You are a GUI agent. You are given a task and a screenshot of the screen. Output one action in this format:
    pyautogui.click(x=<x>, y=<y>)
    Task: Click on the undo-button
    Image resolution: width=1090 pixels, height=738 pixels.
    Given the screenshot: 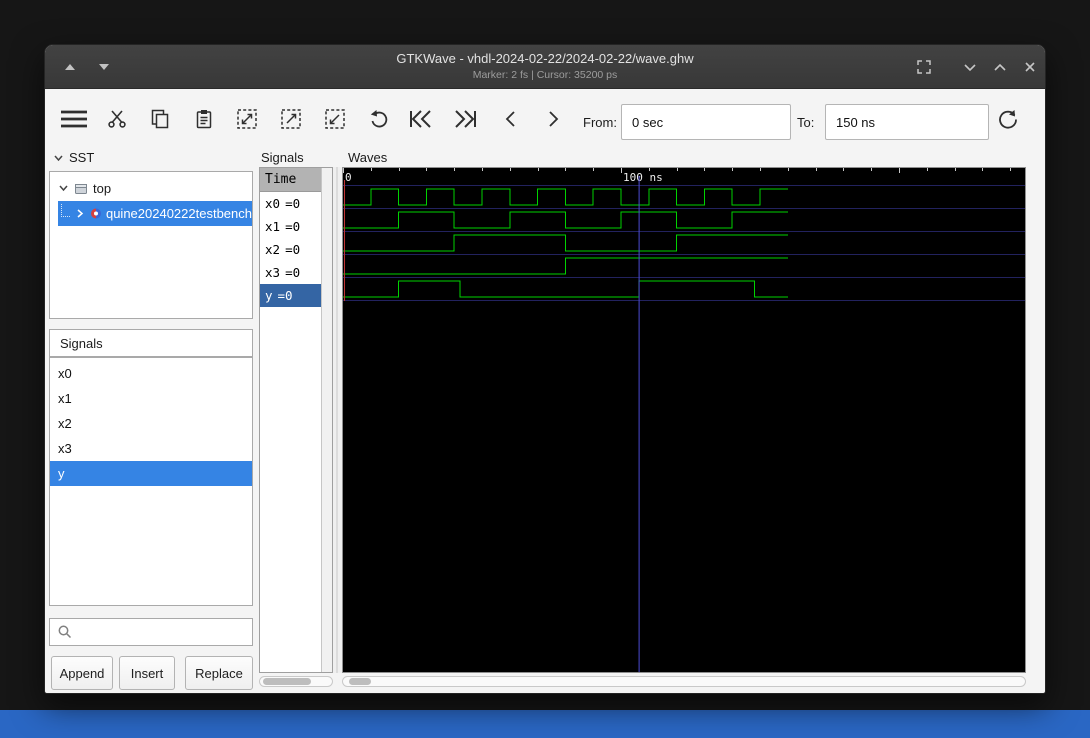 What is the action you would take?
    pyautogui.click(x=379, y=119)
    